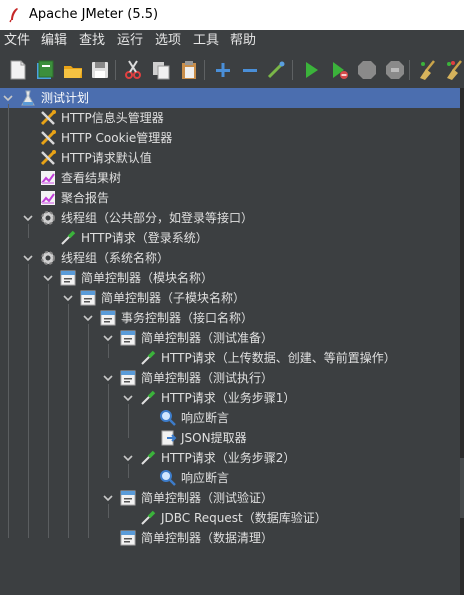  I want to click on tree-node: JSON提取器, so click(230, 438).